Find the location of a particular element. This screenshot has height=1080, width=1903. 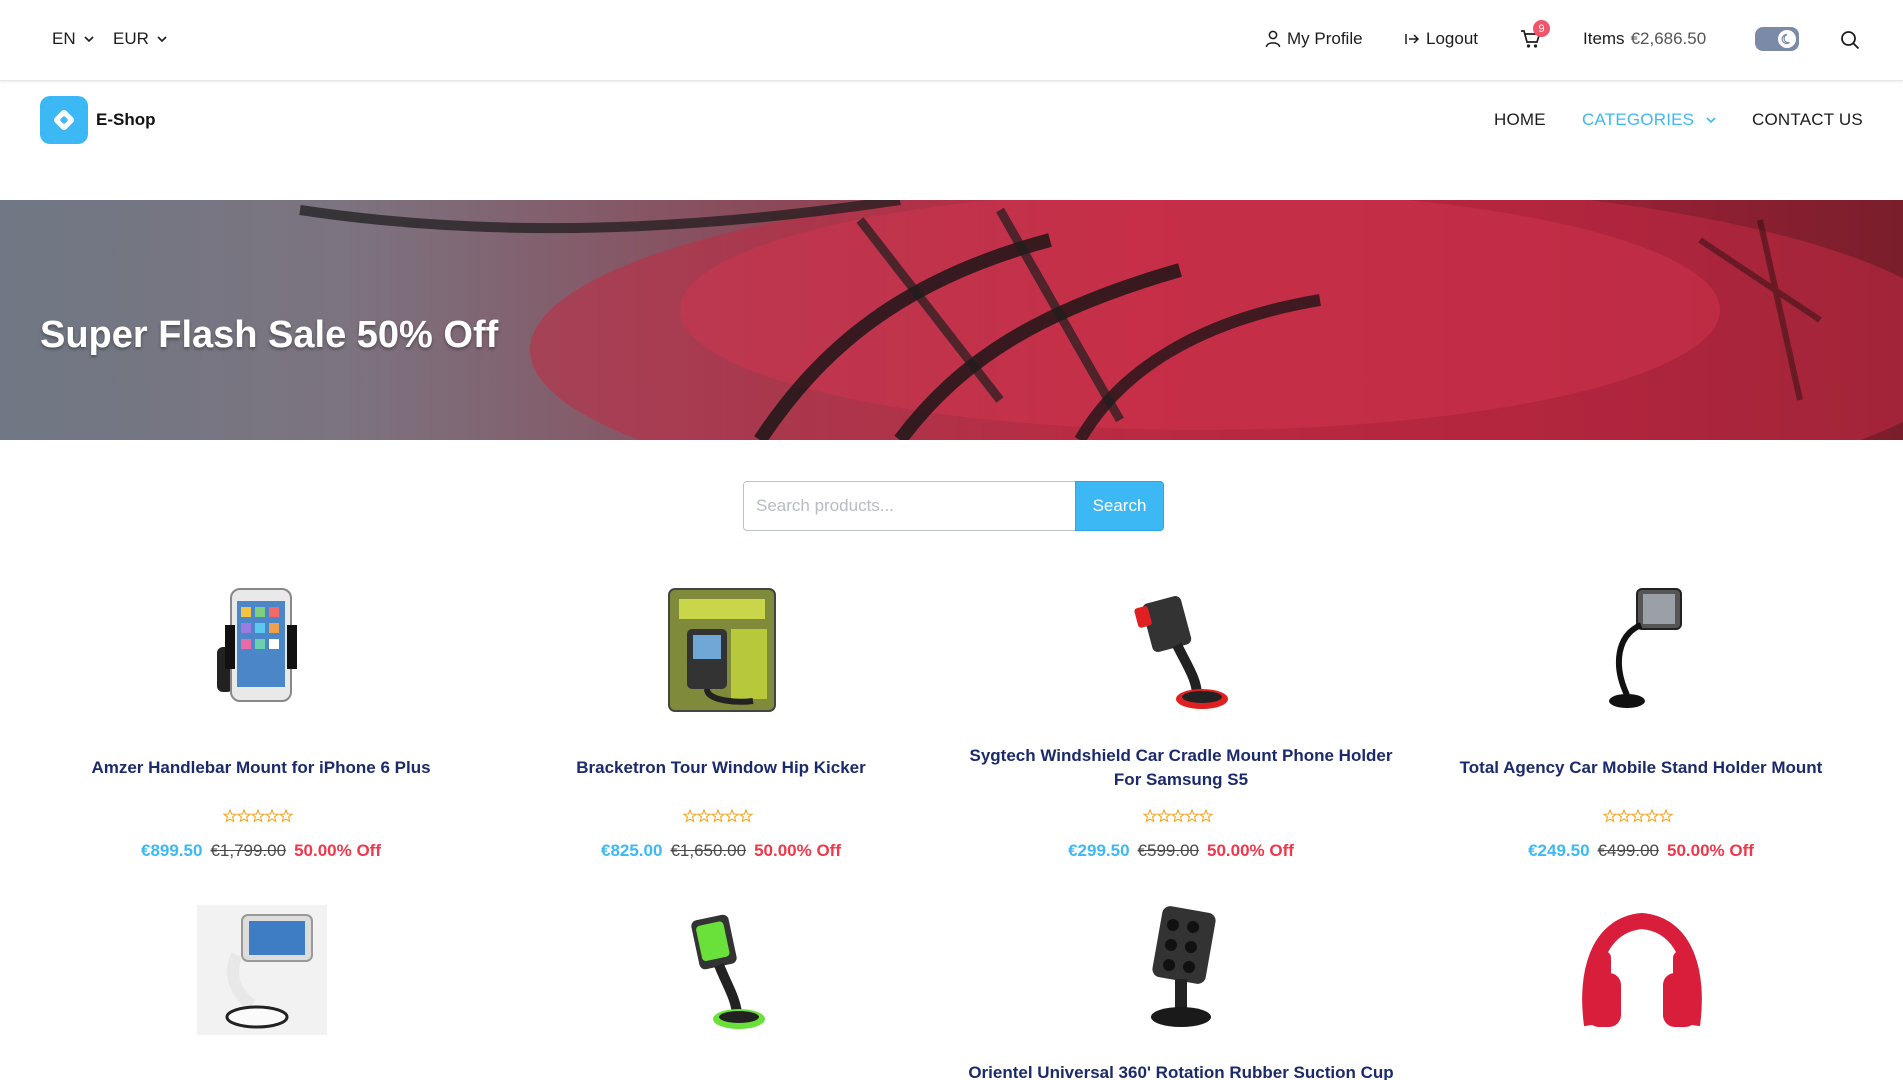

price-original: €499.00 is located at coordinates (1628, 850).